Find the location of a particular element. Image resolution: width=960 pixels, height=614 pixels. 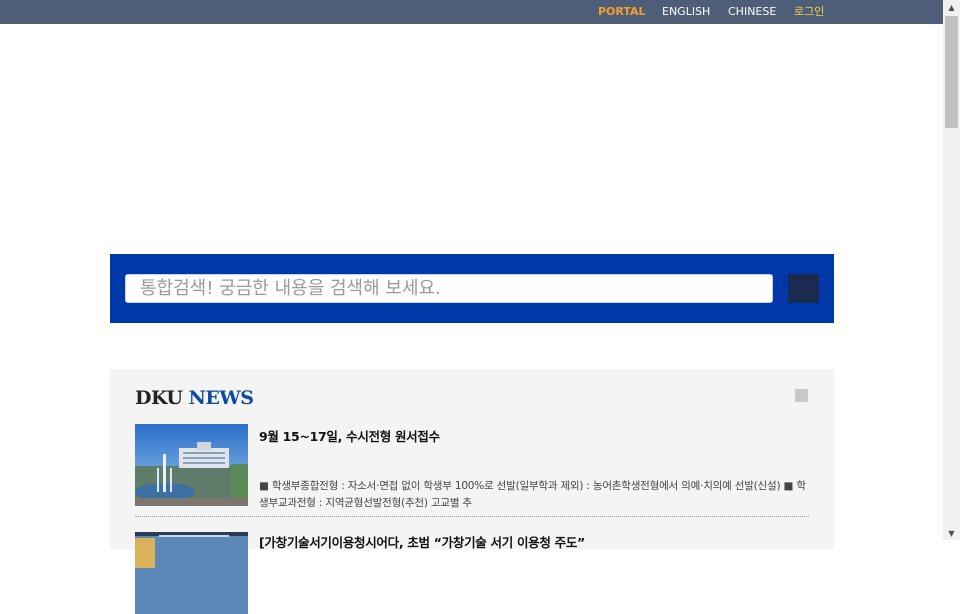

news-section-title: DKU NEWS is located at coordinates (194, 398).